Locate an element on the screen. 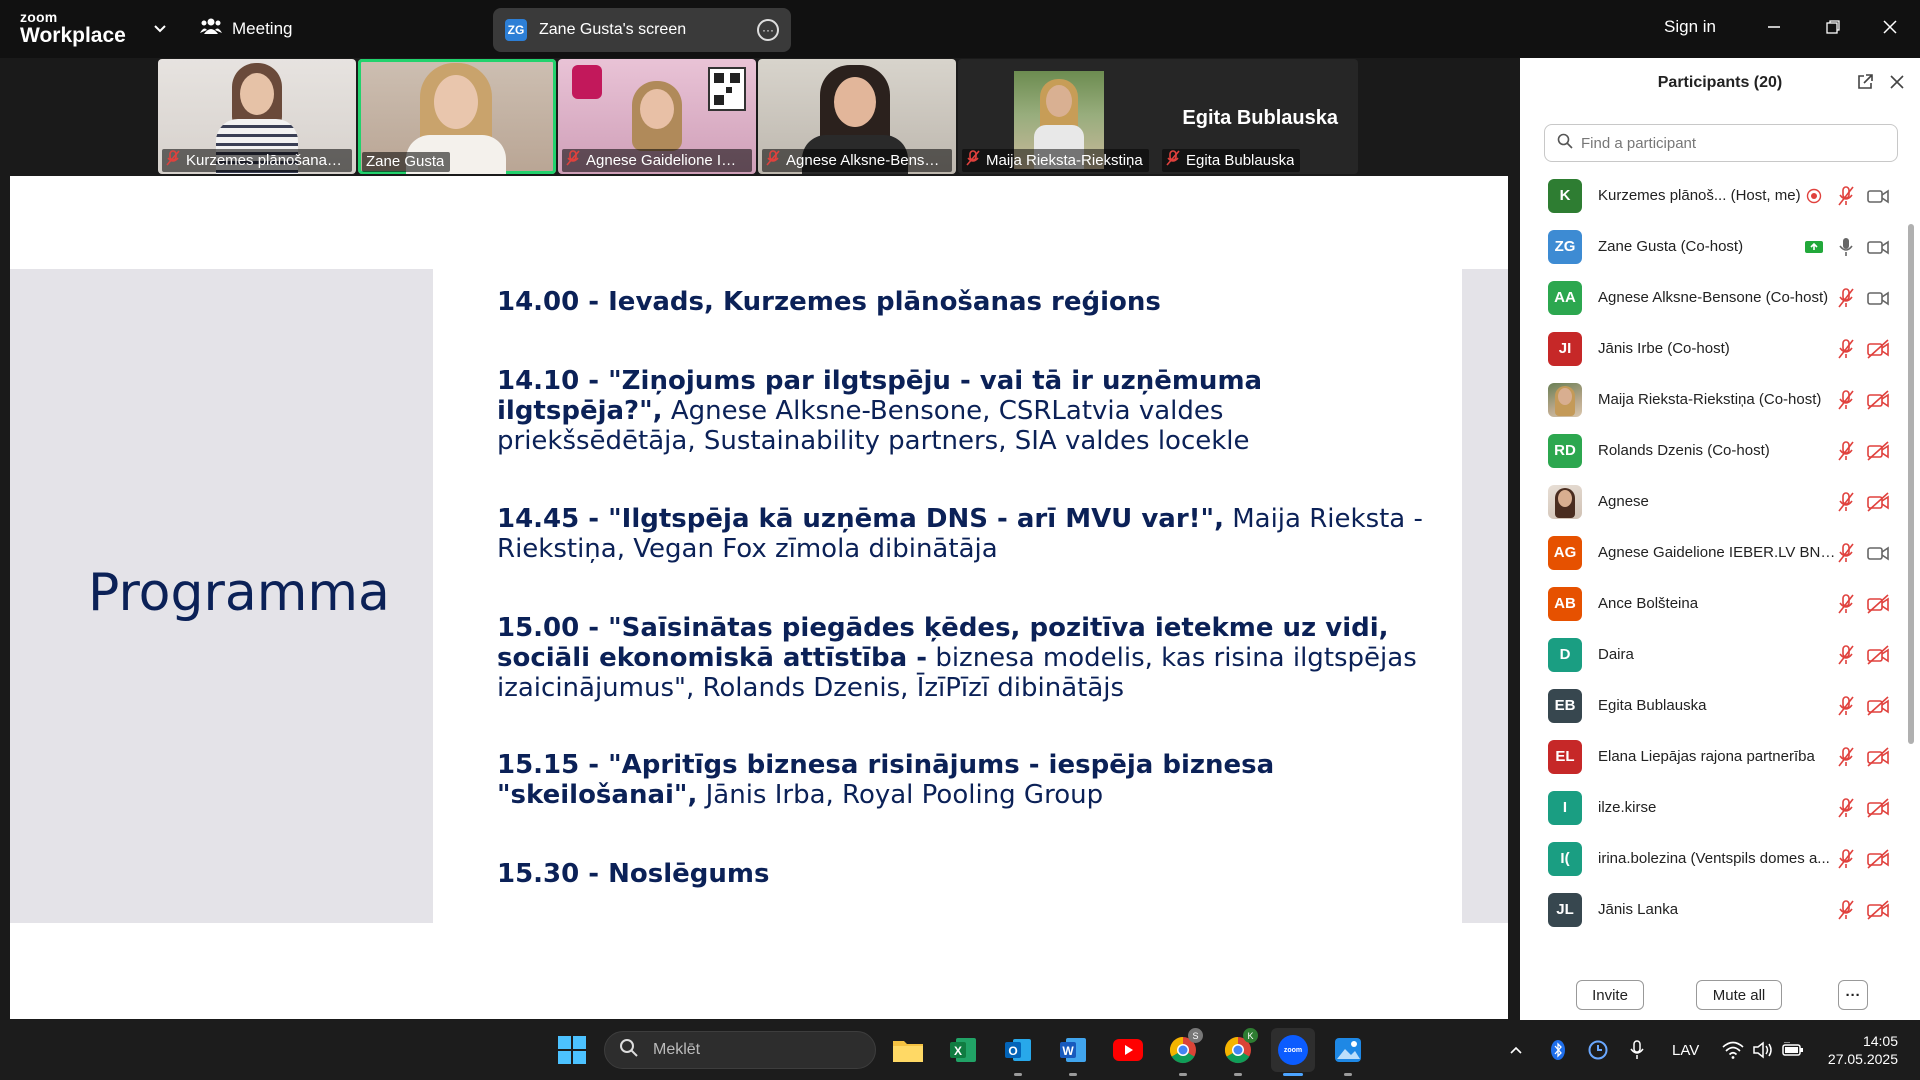 This screenshot has height=1080, width=1920. logo-zoom-text: zoom is located at coordinates (39, 17).